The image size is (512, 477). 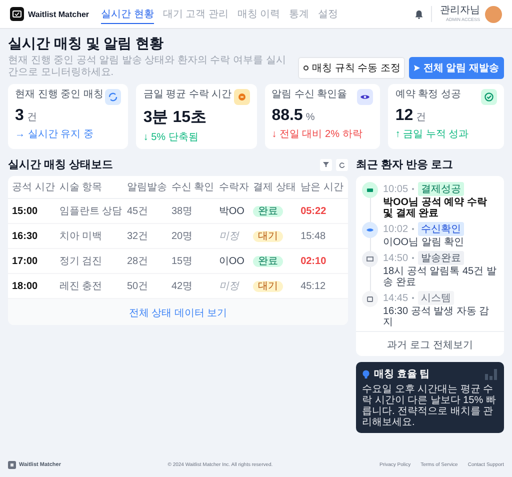 I want to click on column-header: 시술 항목, so click(x=89, y=187).